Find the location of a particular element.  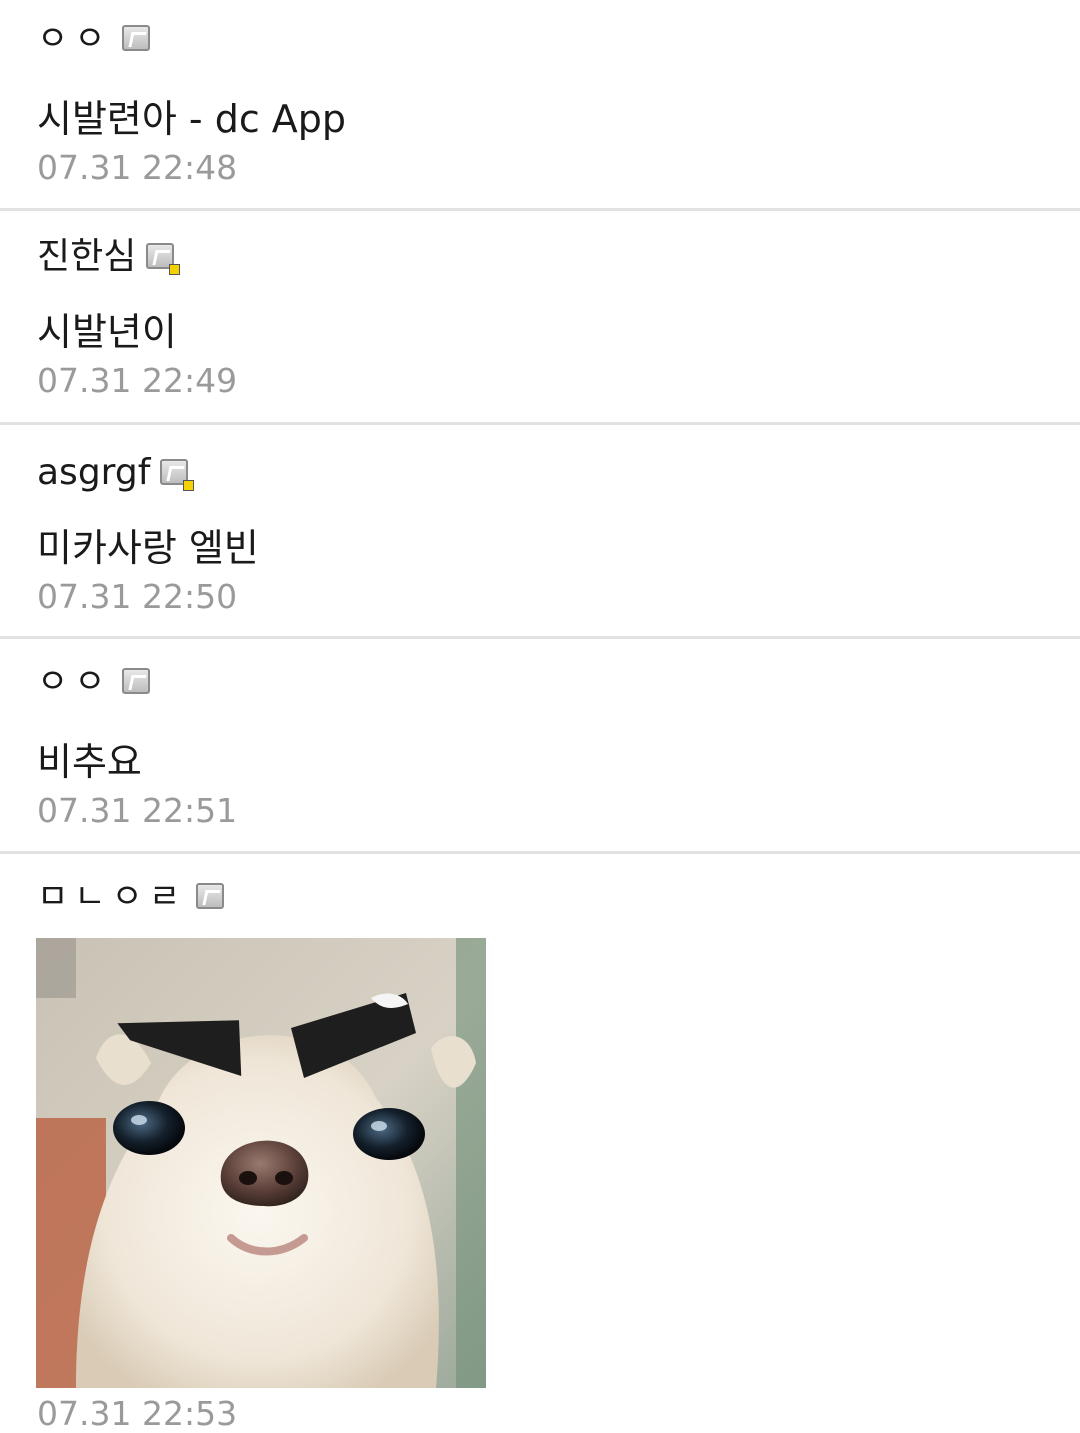

comment-date: 07.31 22:48 is located at coordinates (137, 167).